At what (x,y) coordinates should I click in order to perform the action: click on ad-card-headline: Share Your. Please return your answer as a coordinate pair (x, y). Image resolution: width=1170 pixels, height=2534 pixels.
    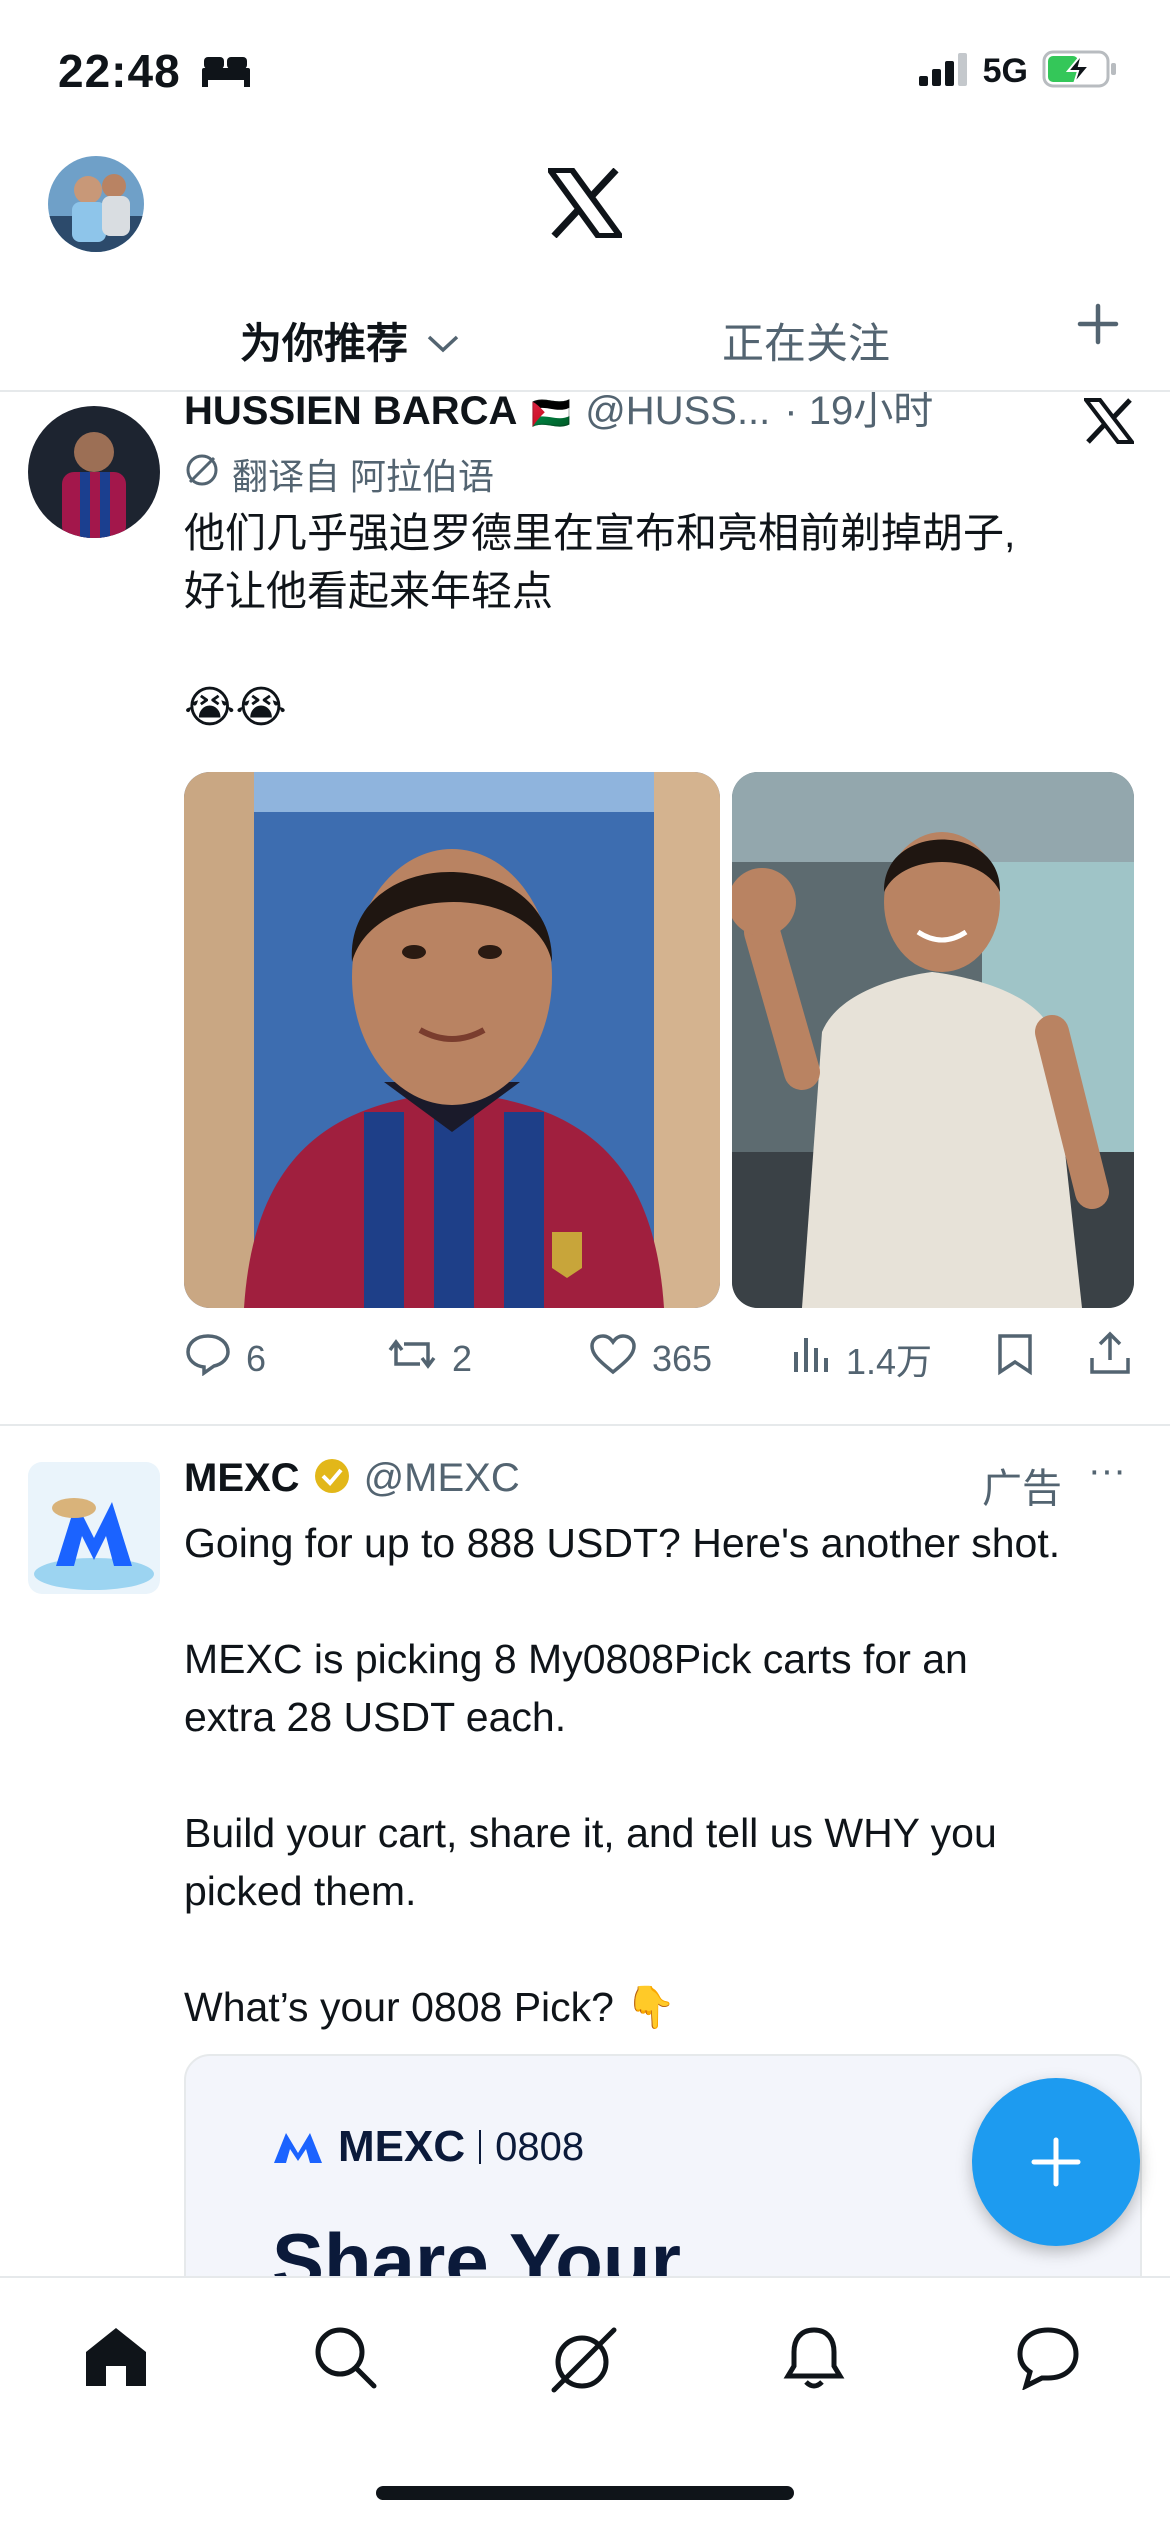
    Looking at the image, I should click on (476, 2246).